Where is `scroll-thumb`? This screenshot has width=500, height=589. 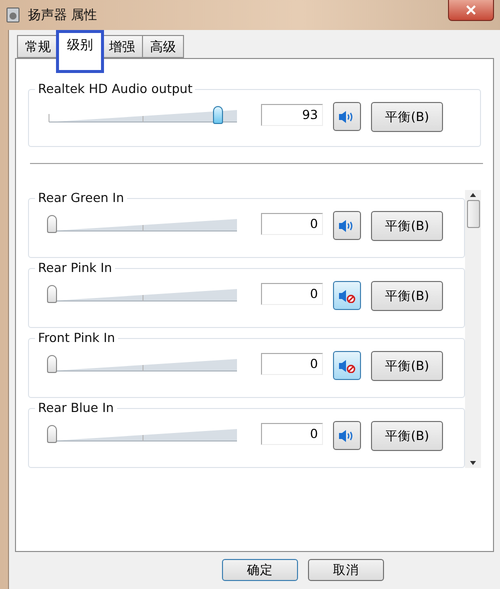
scroll-thumb is located at coordinates (473, 214).